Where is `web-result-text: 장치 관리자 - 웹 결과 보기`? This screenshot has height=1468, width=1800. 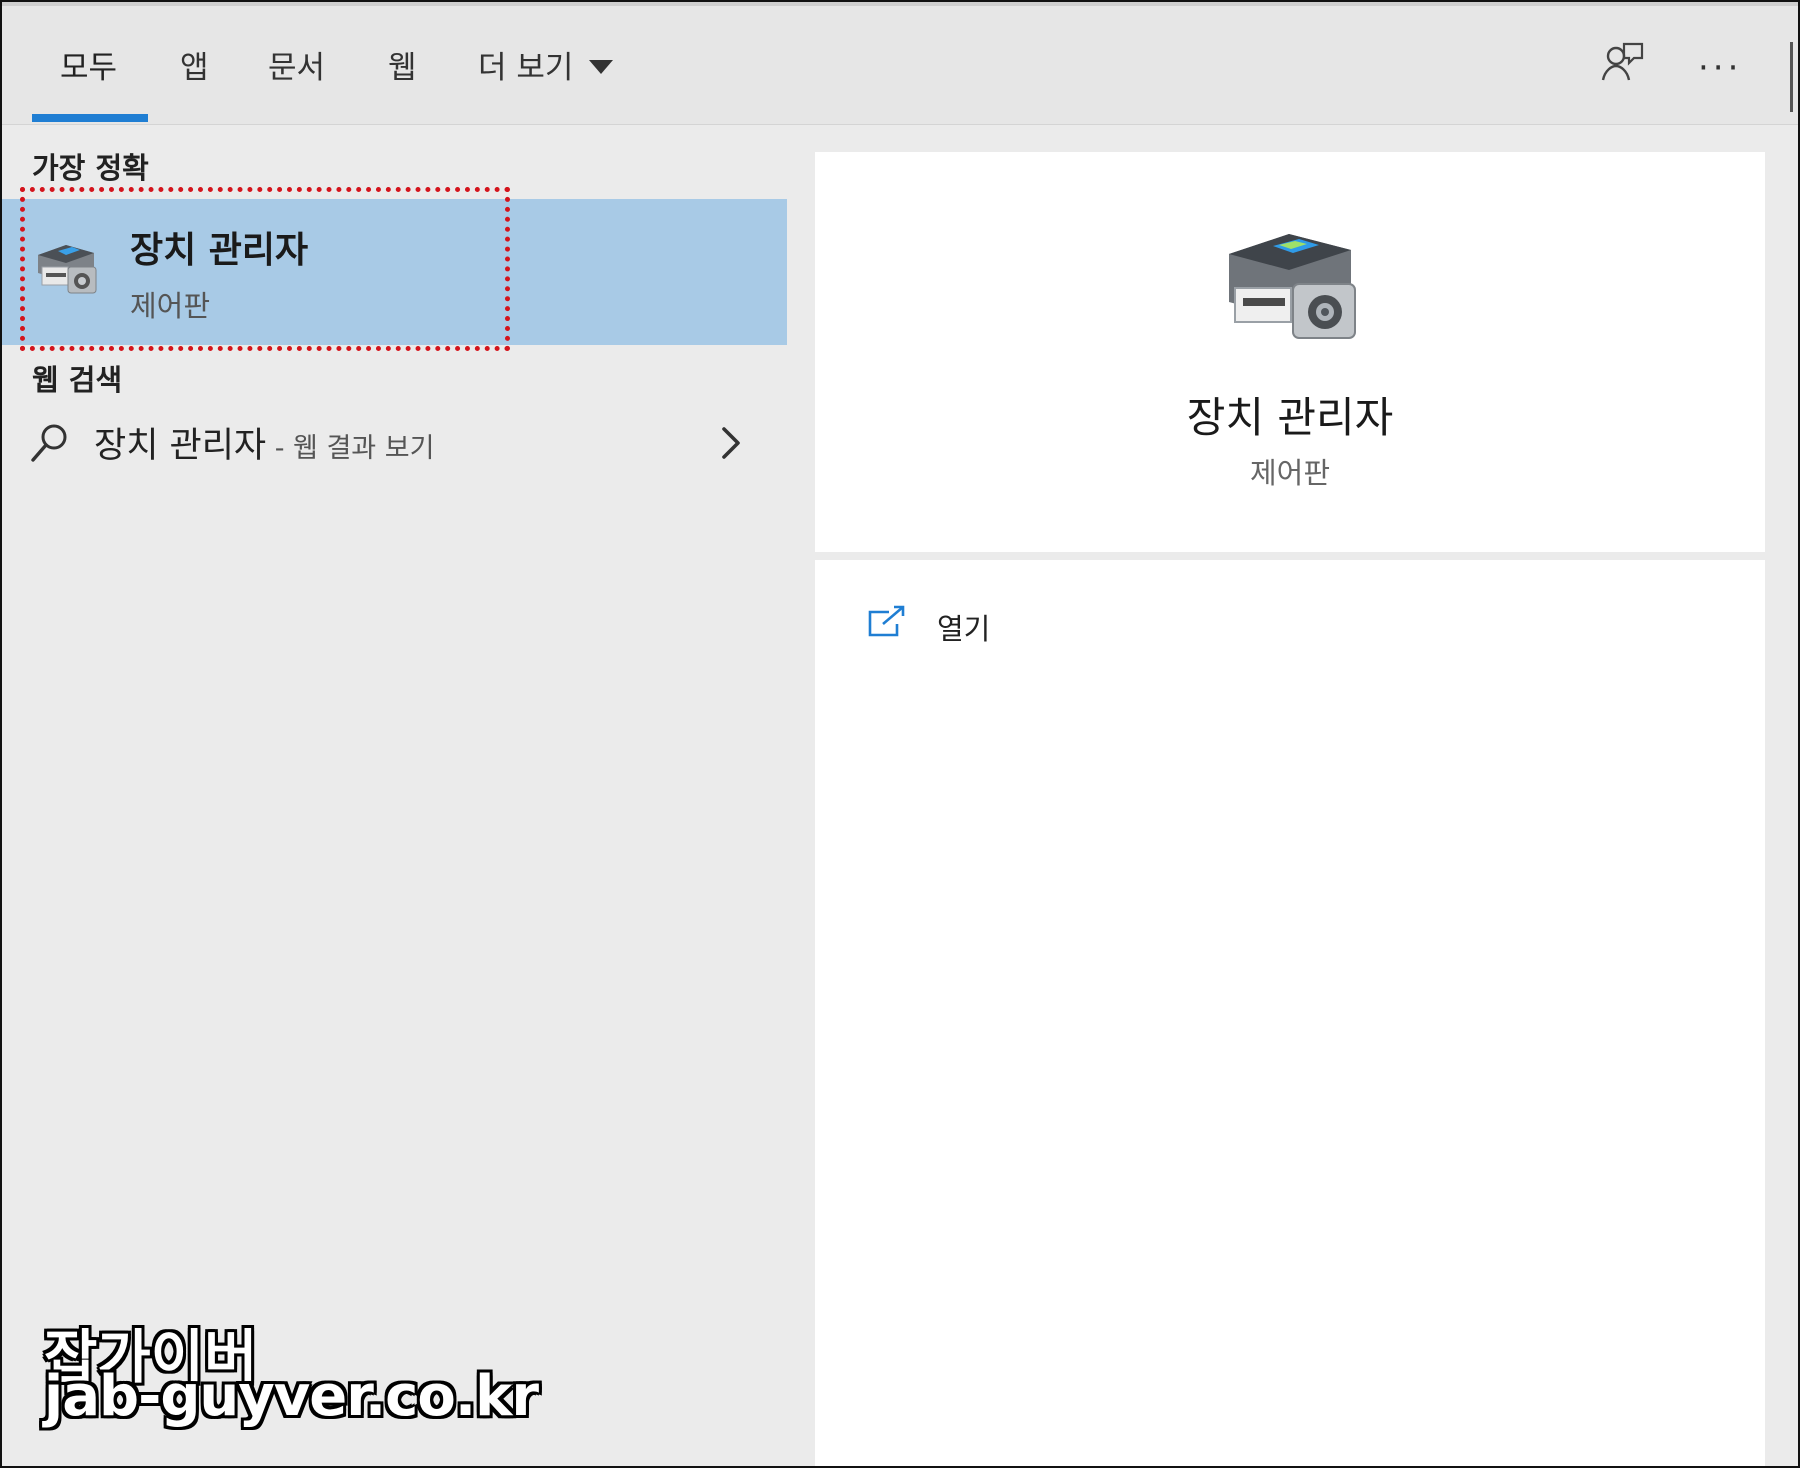
web-result-text: 장치 관리자 - 웹 결과 보기 is located at coordinates (264, 442).